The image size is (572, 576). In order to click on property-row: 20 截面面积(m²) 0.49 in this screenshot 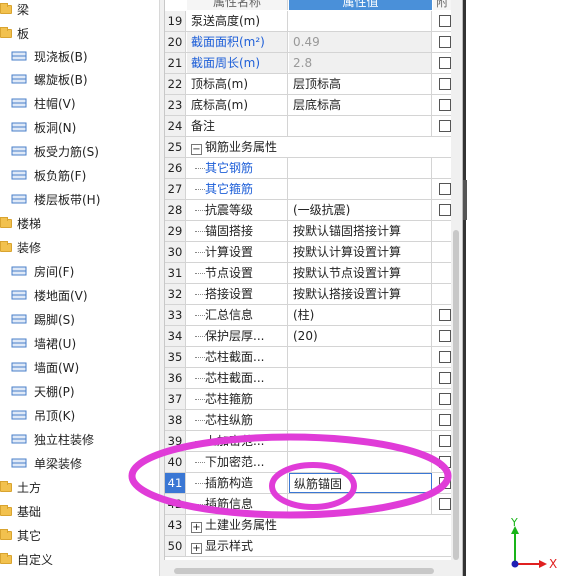, I will do `click(310, 42)`.